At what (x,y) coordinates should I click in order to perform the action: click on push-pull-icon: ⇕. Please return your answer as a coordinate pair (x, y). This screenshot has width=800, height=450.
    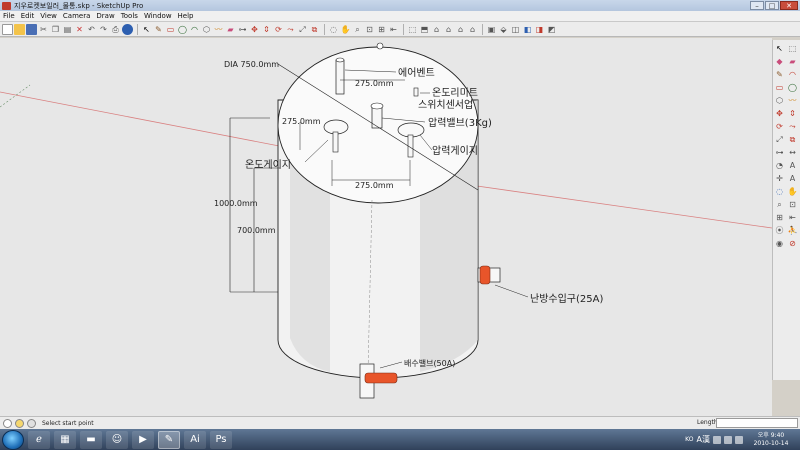
    Looking at the image, I should click on (266, 29).